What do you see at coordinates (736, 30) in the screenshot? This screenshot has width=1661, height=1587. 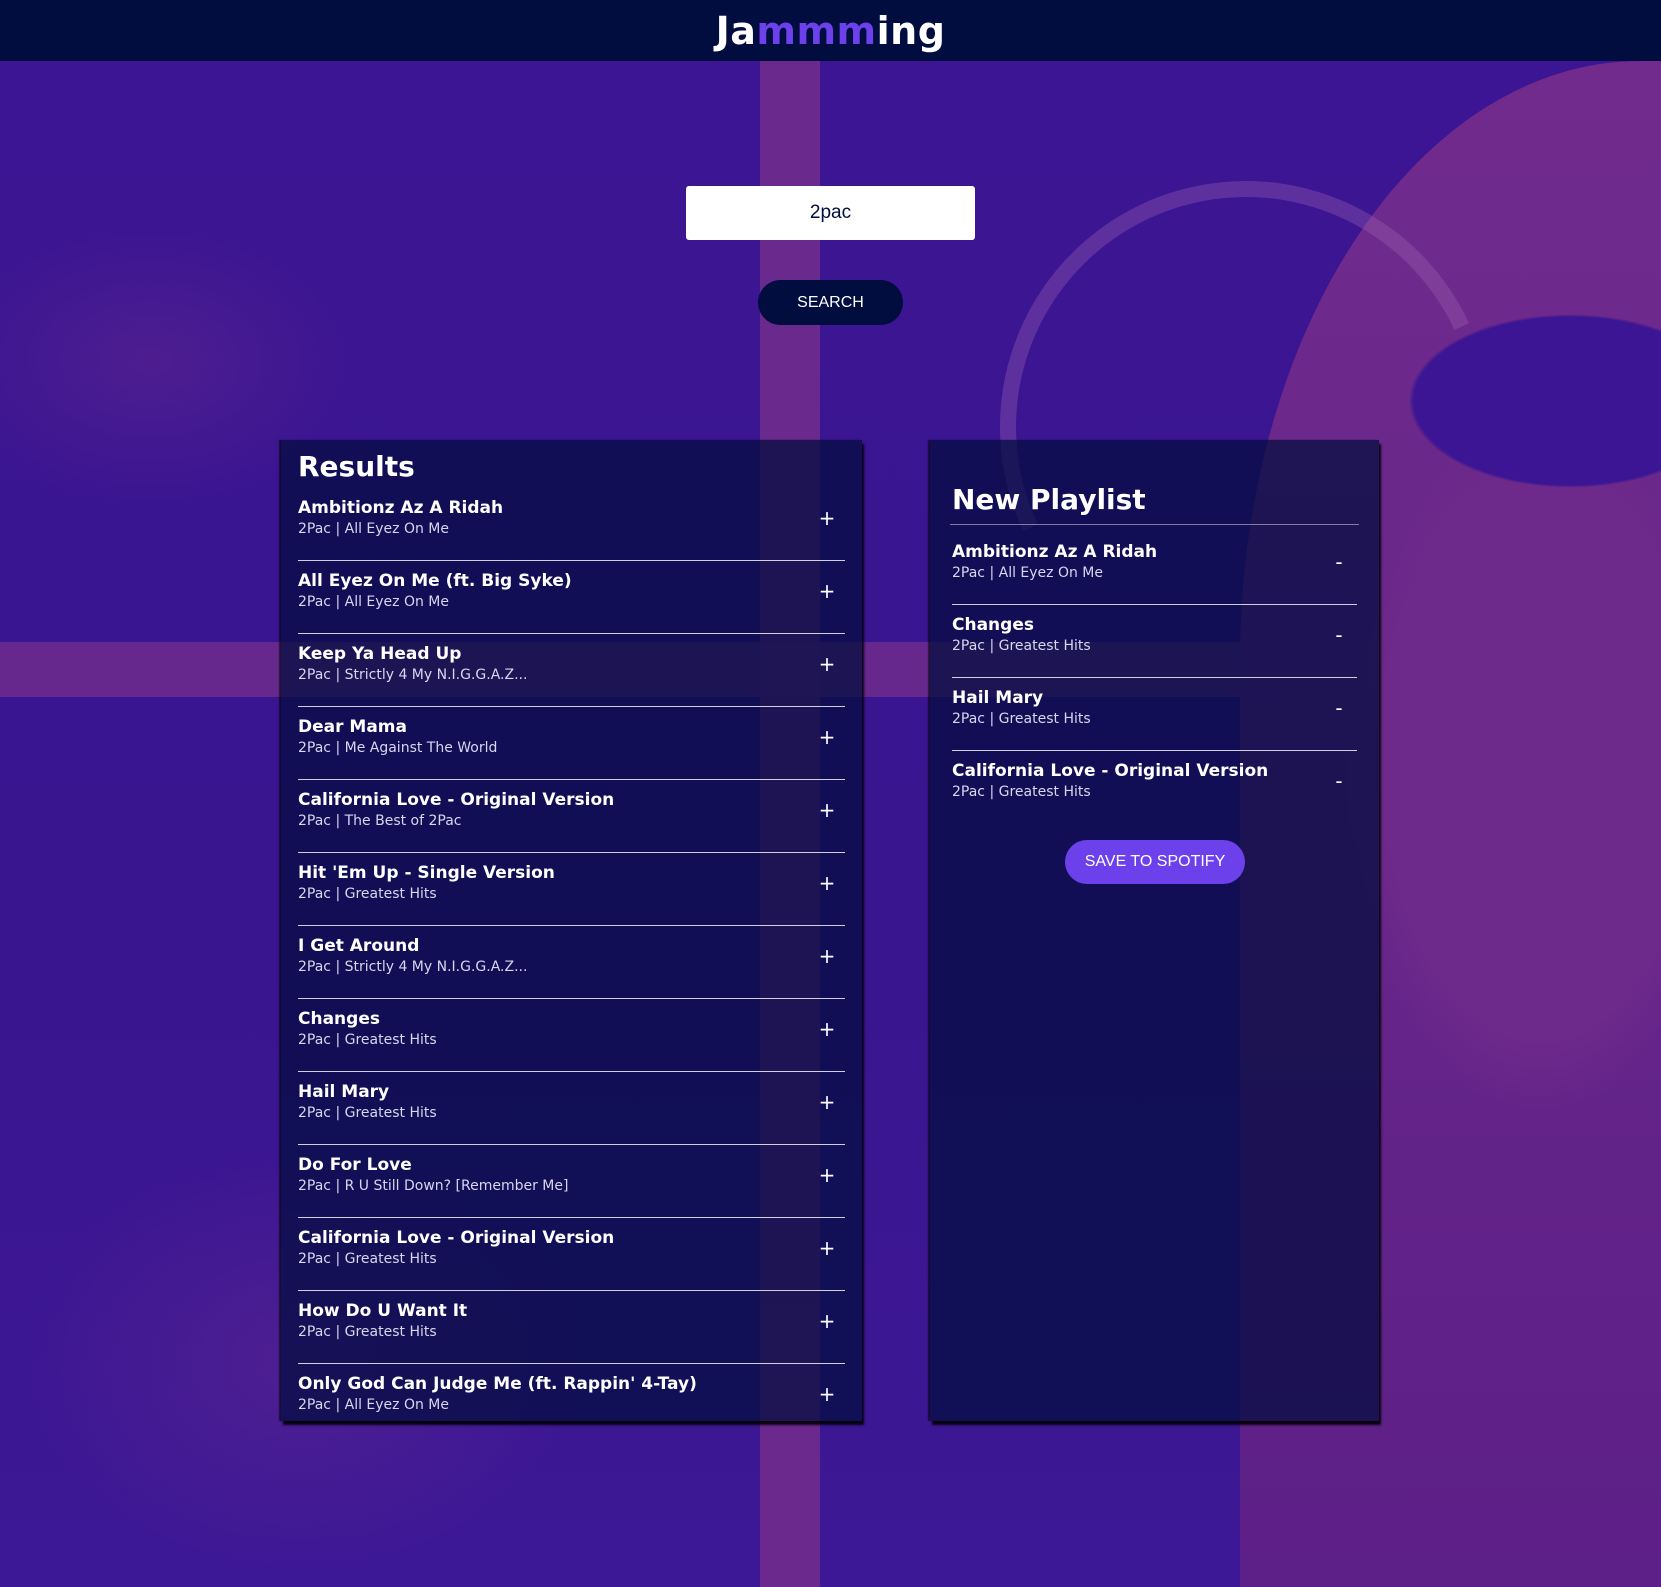 I see `logo-prefix: Ja` at bounding box center [736, 30].